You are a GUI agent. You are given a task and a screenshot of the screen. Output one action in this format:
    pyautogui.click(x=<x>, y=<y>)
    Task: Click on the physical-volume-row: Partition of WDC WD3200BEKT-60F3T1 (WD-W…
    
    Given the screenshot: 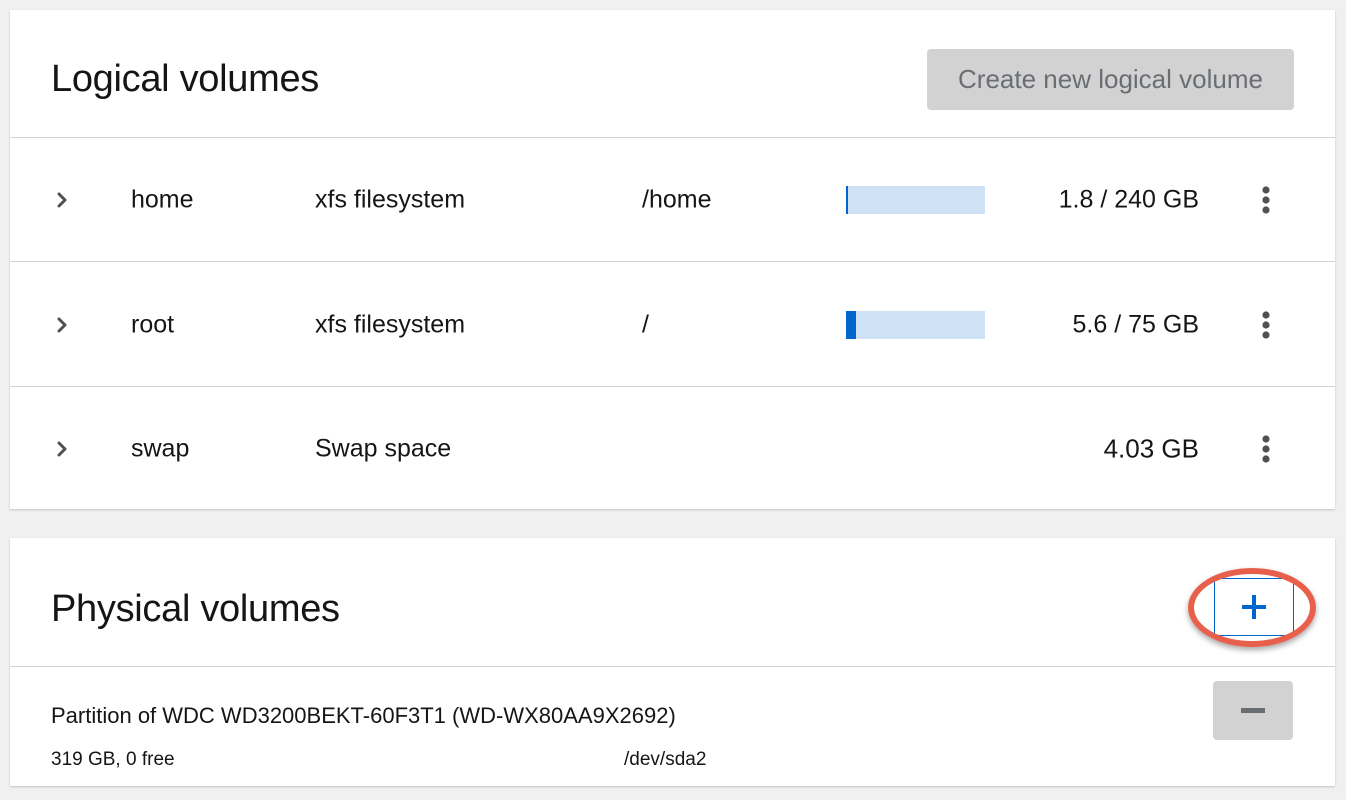 What is the action you would take?
    pyautogui.click(x=672, y=727)
    